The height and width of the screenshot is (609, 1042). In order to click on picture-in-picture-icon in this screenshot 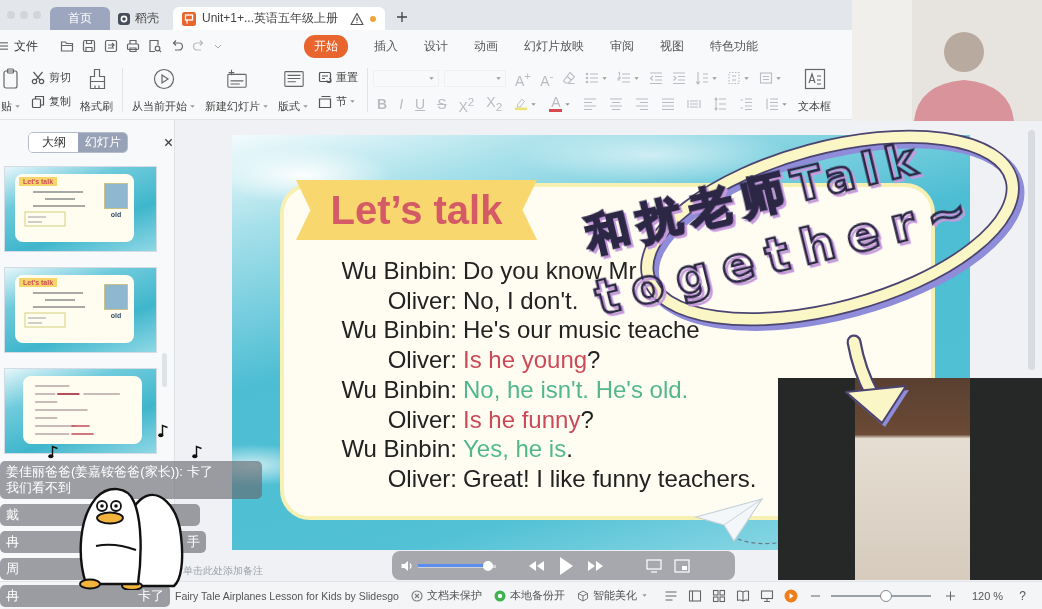, I will do `click(682, 565)`.